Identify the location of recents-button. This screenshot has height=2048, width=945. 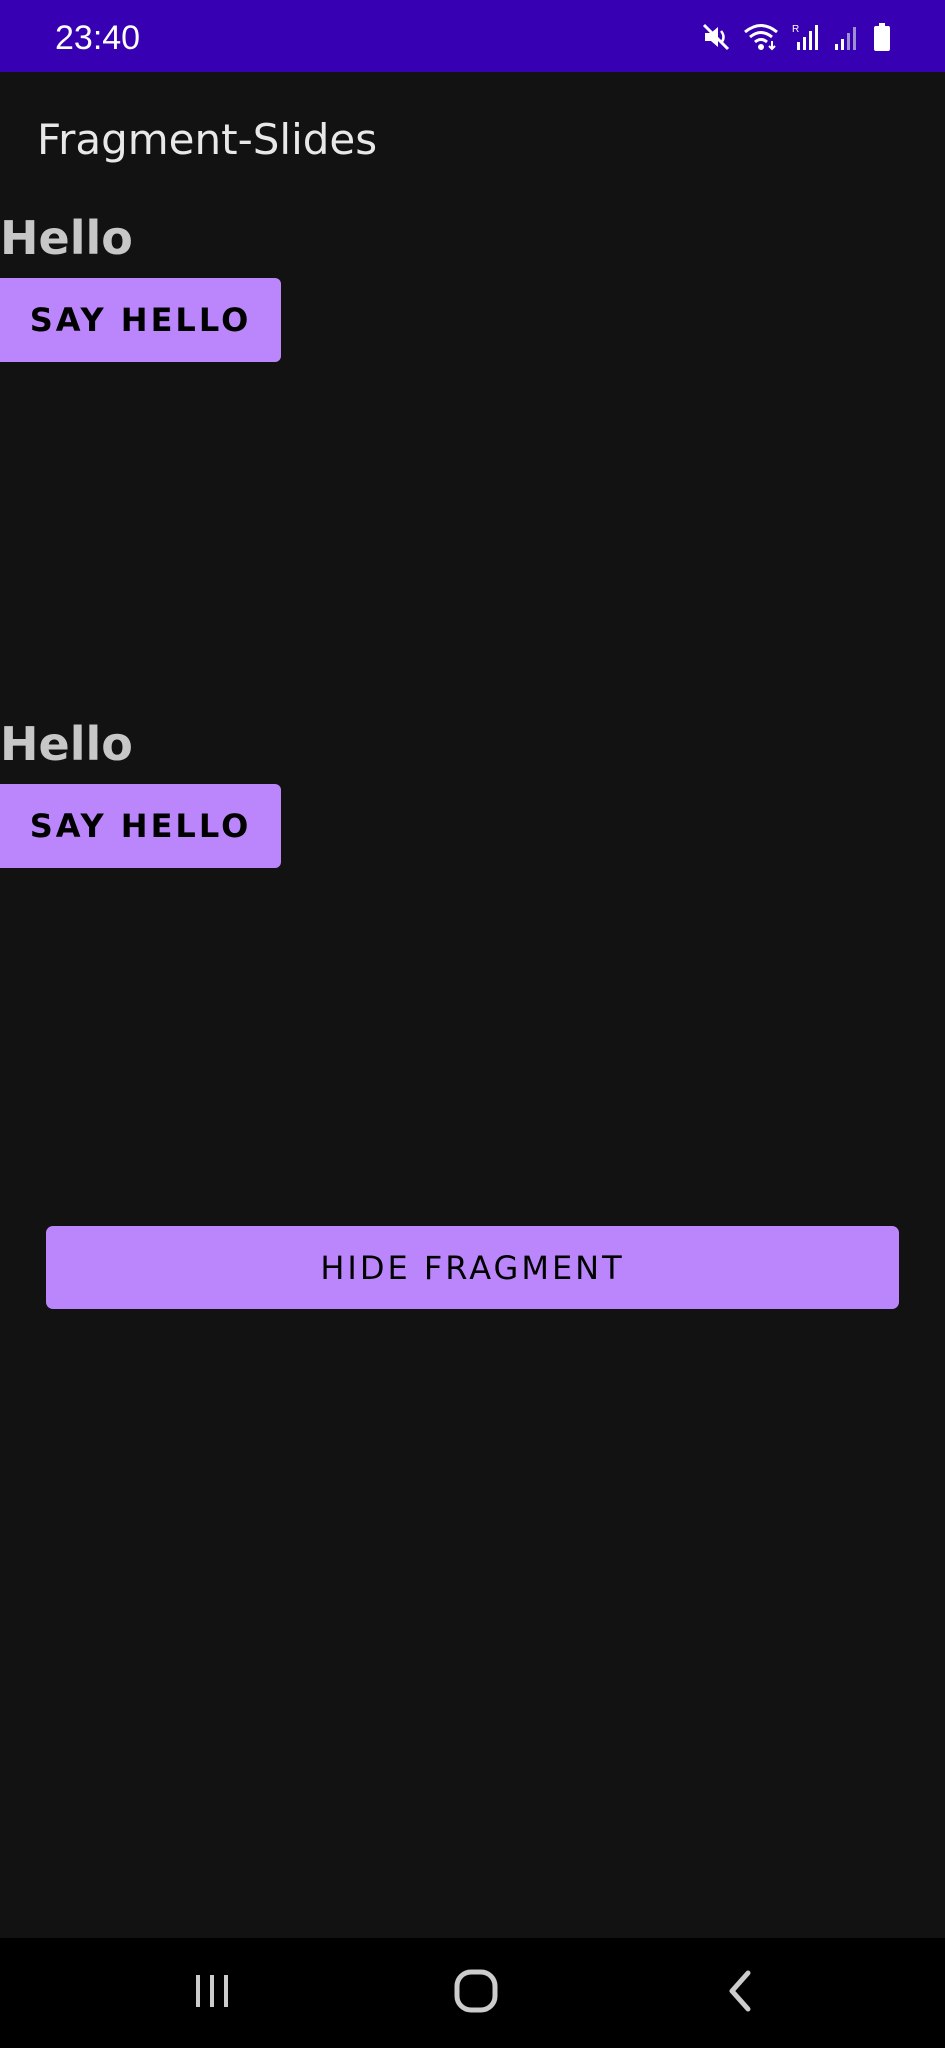
(212, 1993).